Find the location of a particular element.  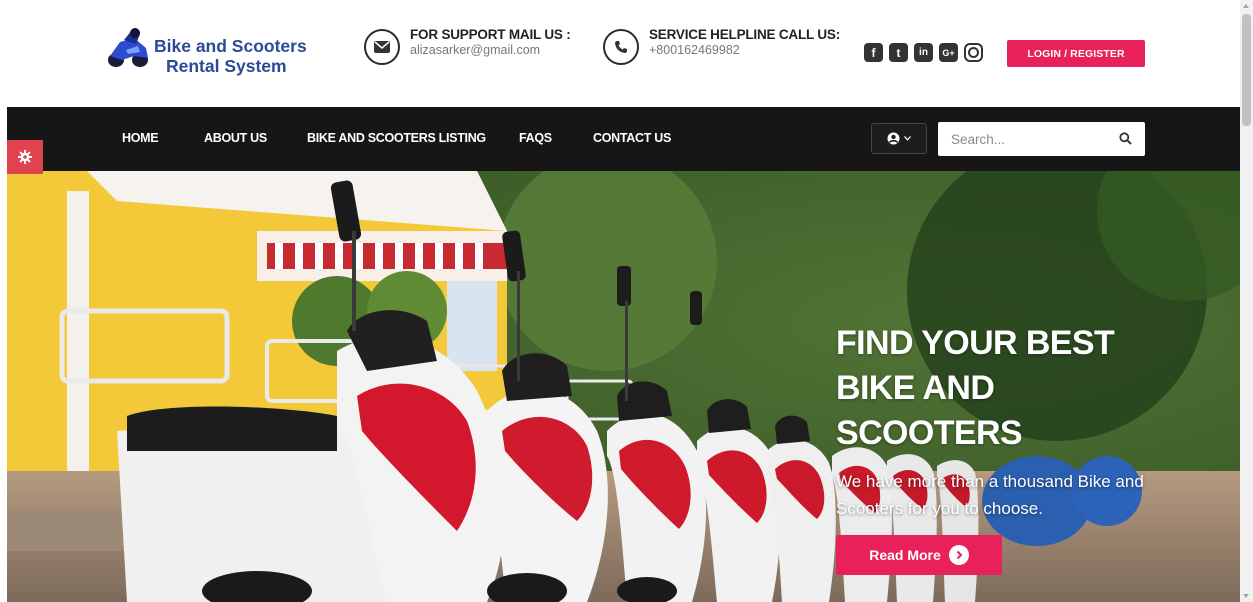

google-plus-icon: G+ is located at coordinates (948, 52).